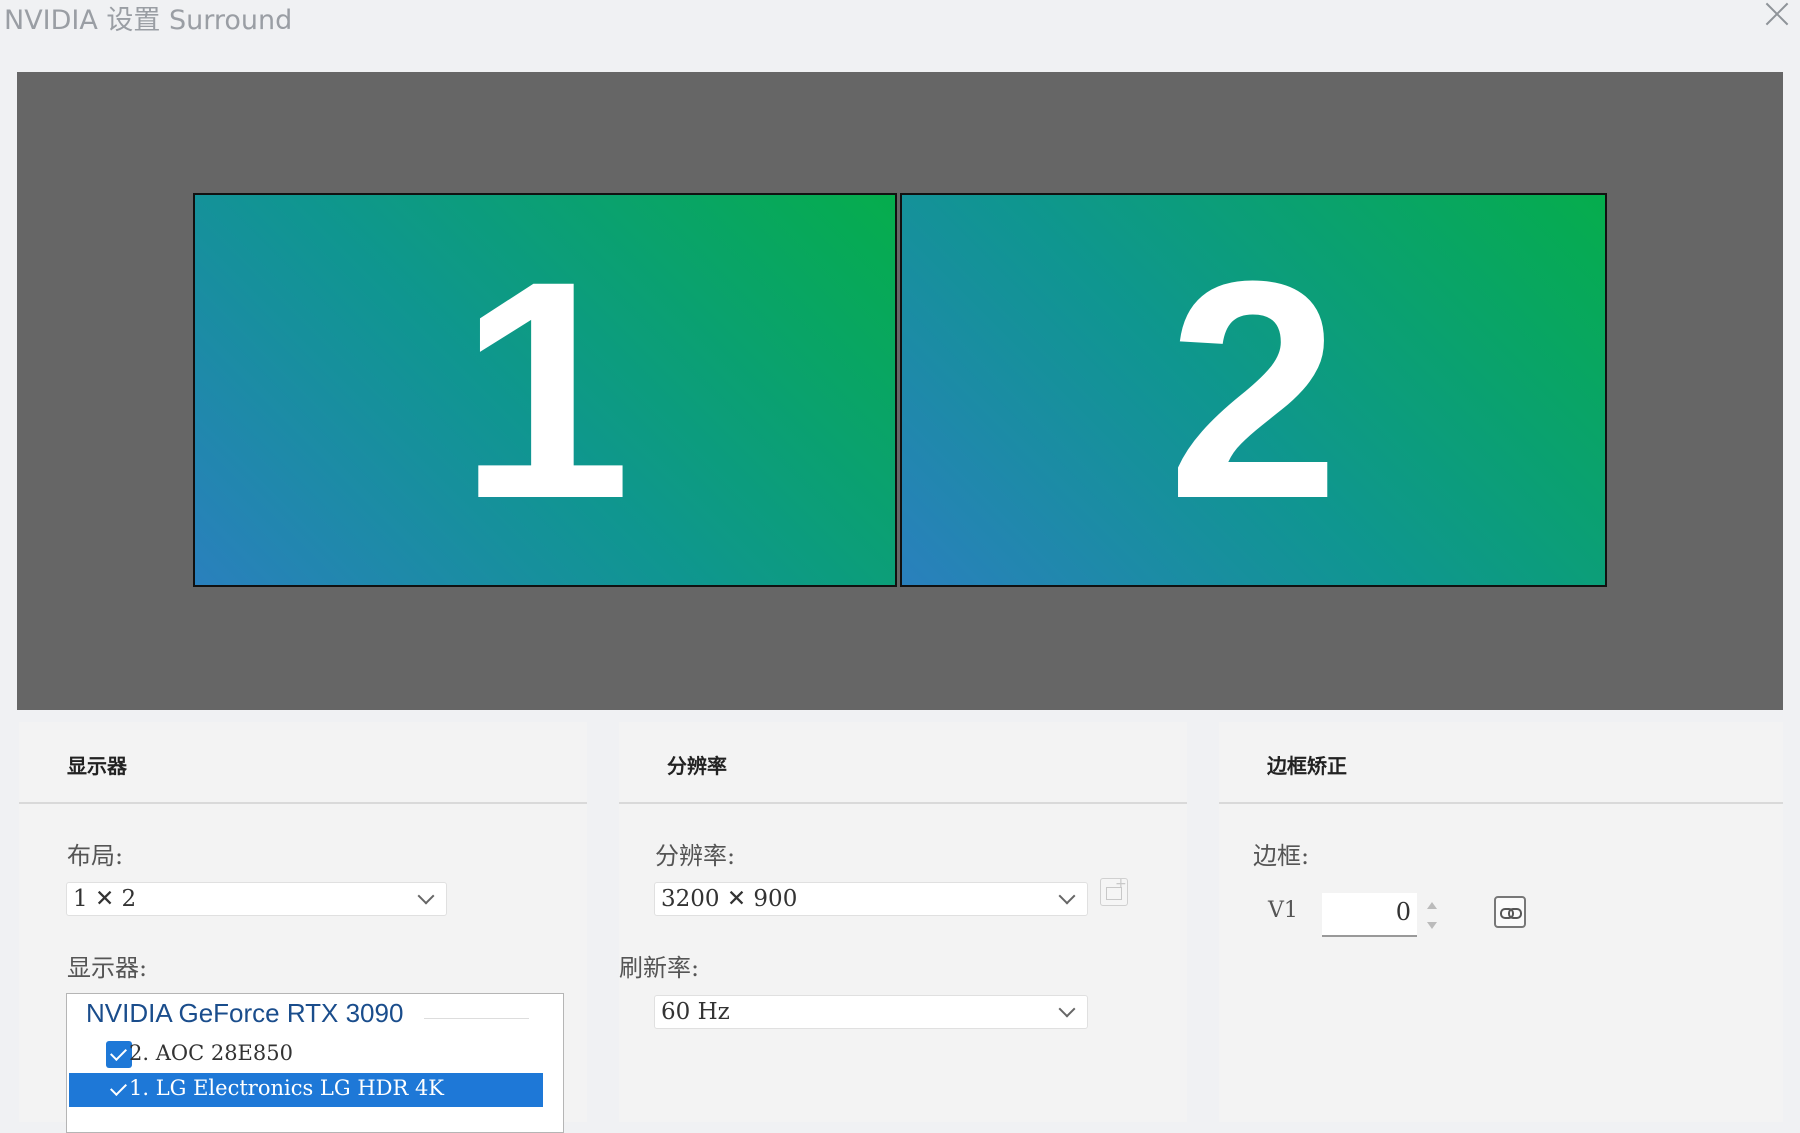  What do you see at coordinates (871, 899) in the screenshot?
I see `resolution-dropdown: 3200 ✕ 900` at bounding box center [871, 899].